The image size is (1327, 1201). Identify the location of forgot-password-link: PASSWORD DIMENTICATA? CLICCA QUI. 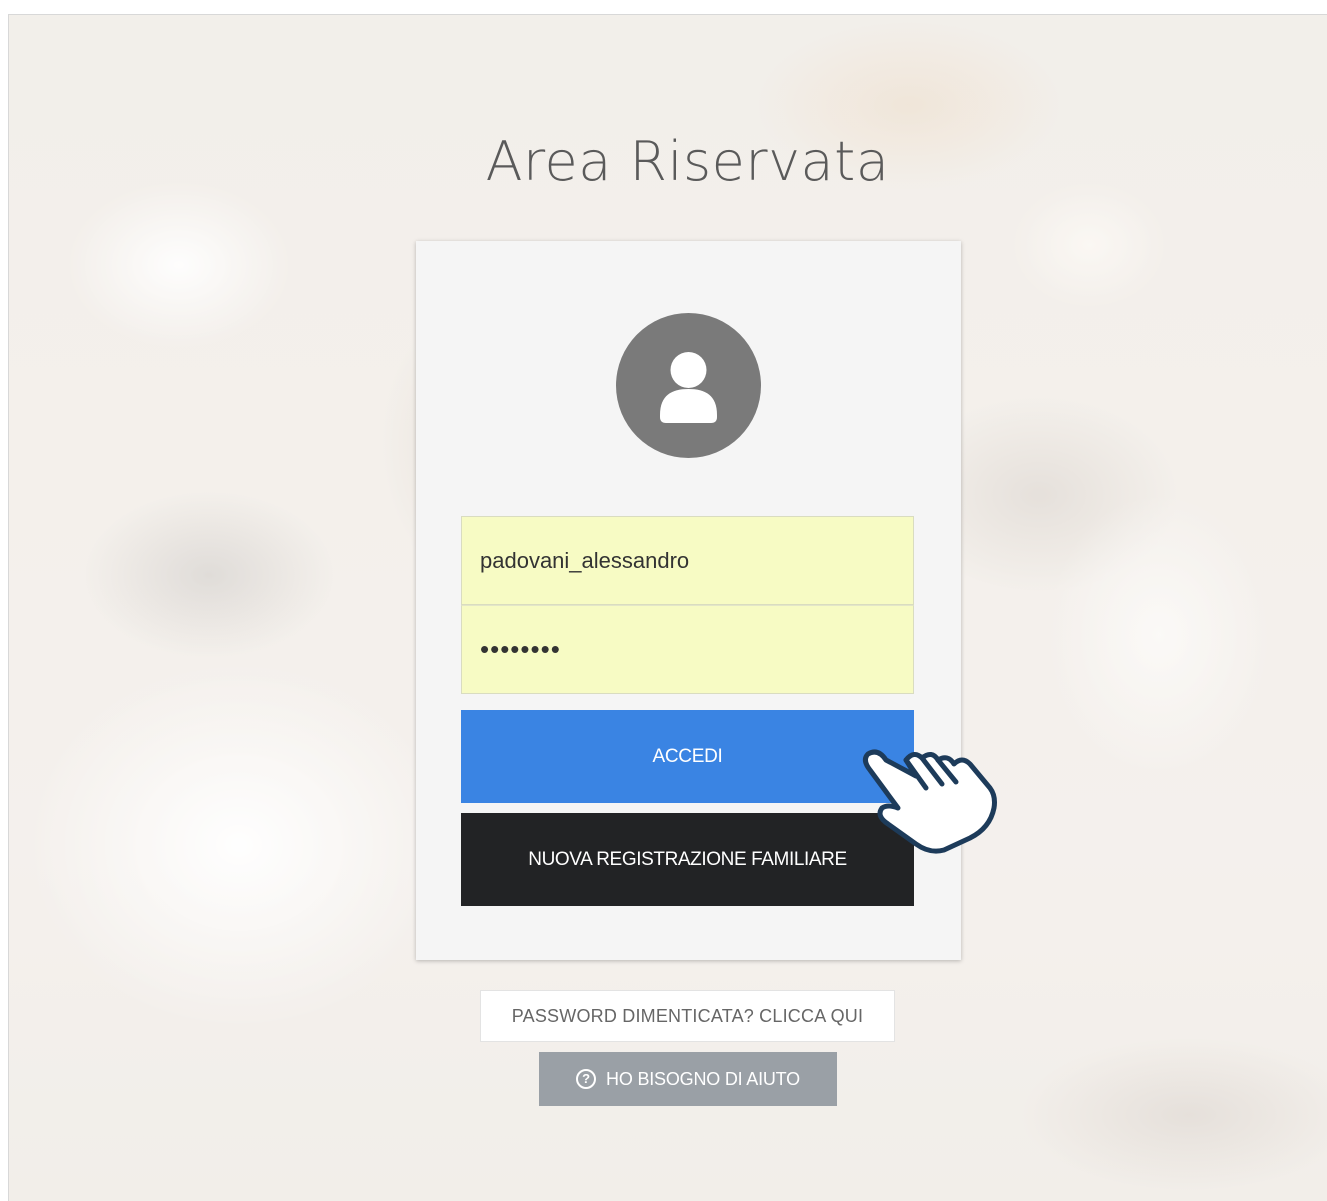
(687, 1016).